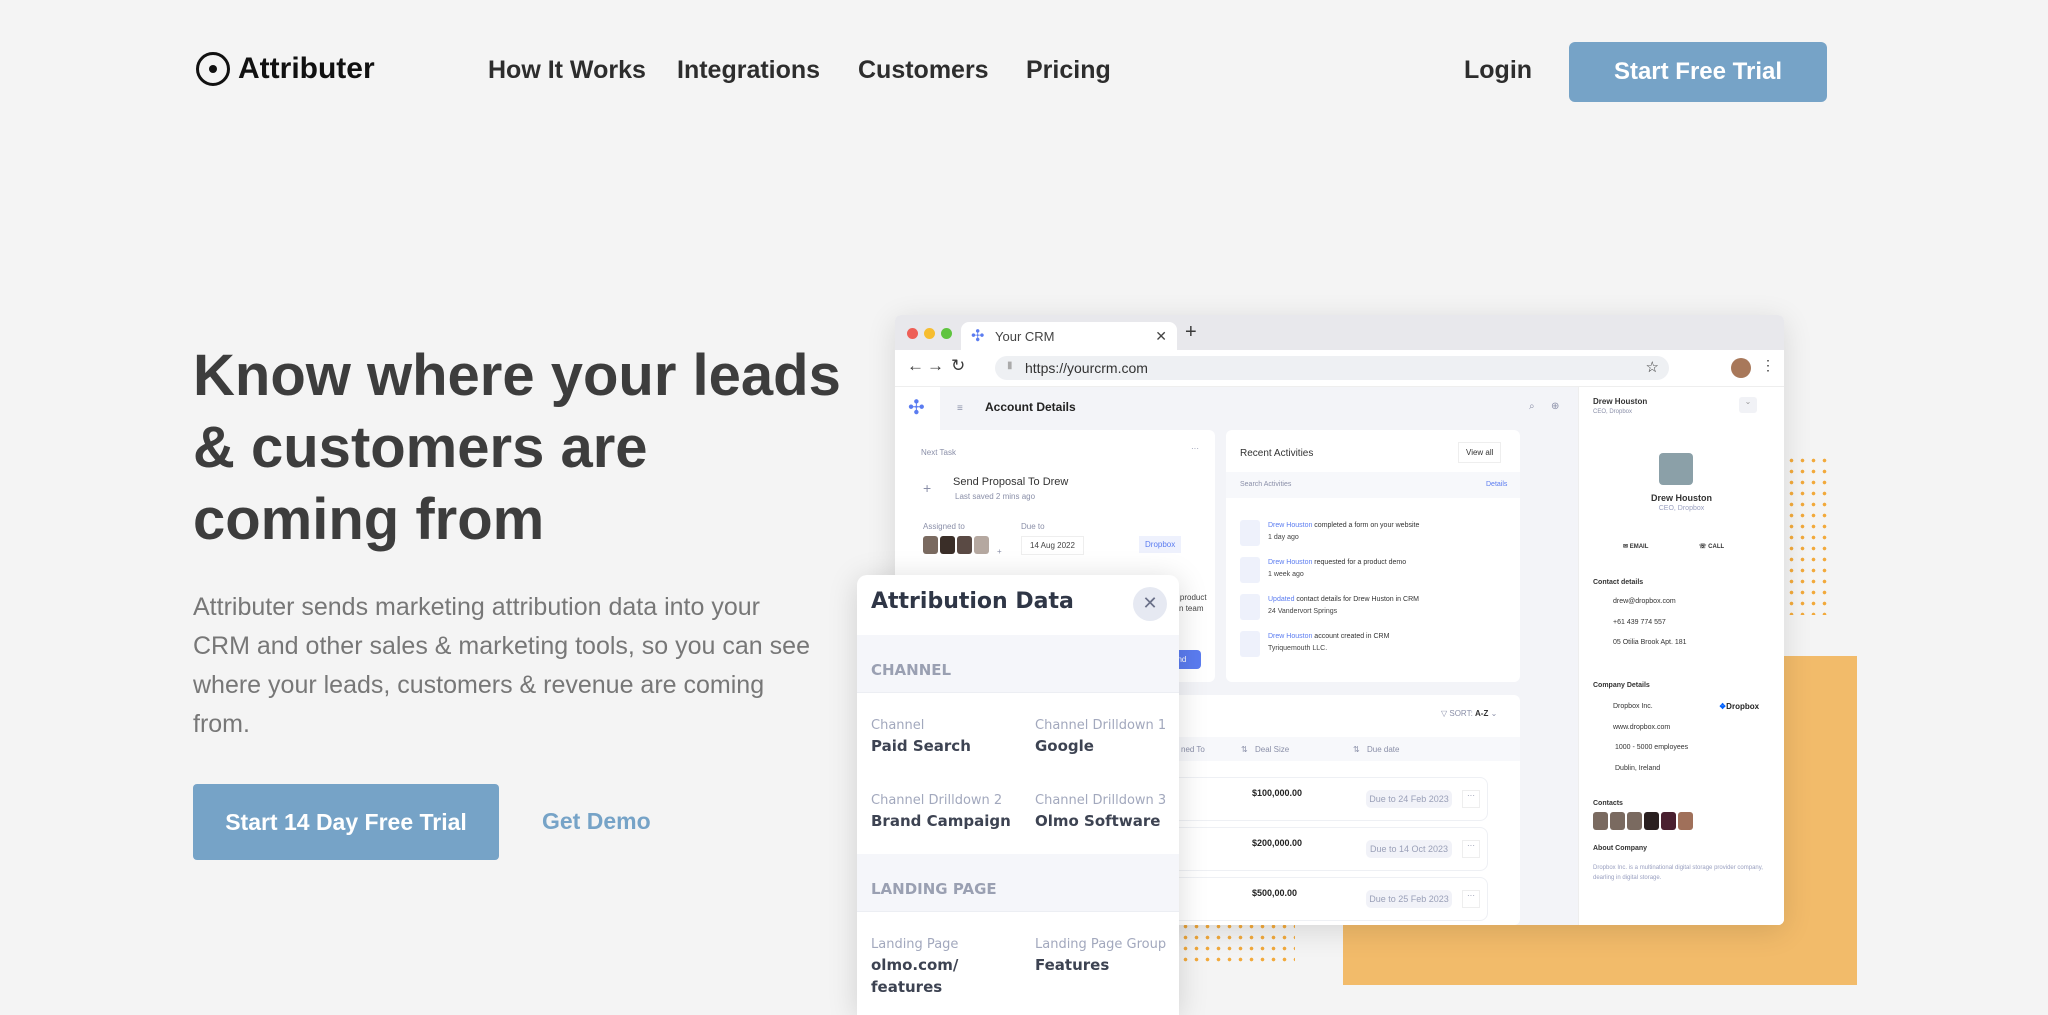 The image size is (2048, 1015). Describe the element at coordinates (567, 70) in the screenshot. I see `nav-how-it-works: How It Works` at that location.